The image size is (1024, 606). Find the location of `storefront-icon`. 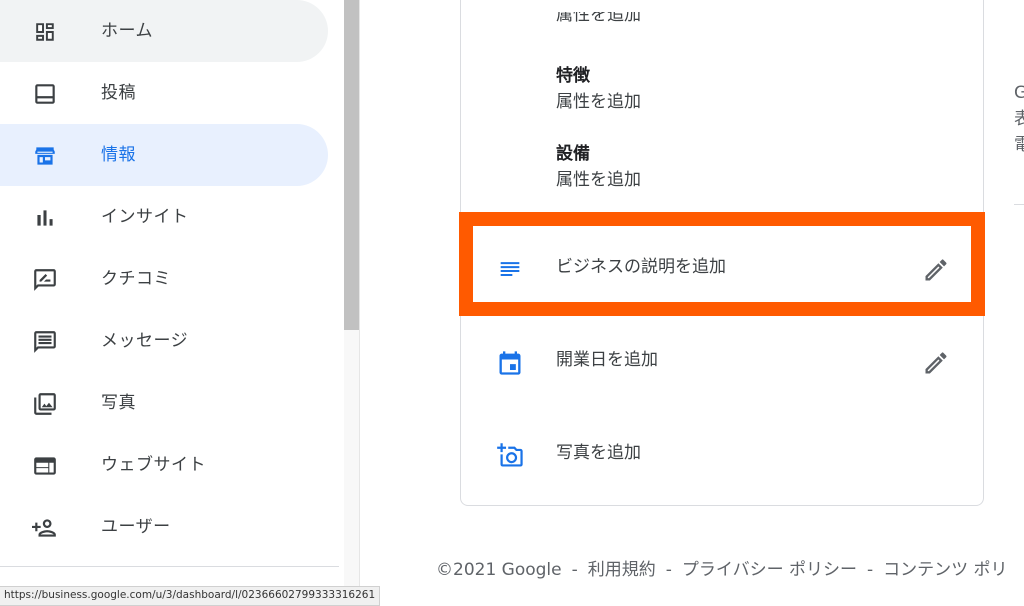

storefront-icon is located at coordinates (45, 156).